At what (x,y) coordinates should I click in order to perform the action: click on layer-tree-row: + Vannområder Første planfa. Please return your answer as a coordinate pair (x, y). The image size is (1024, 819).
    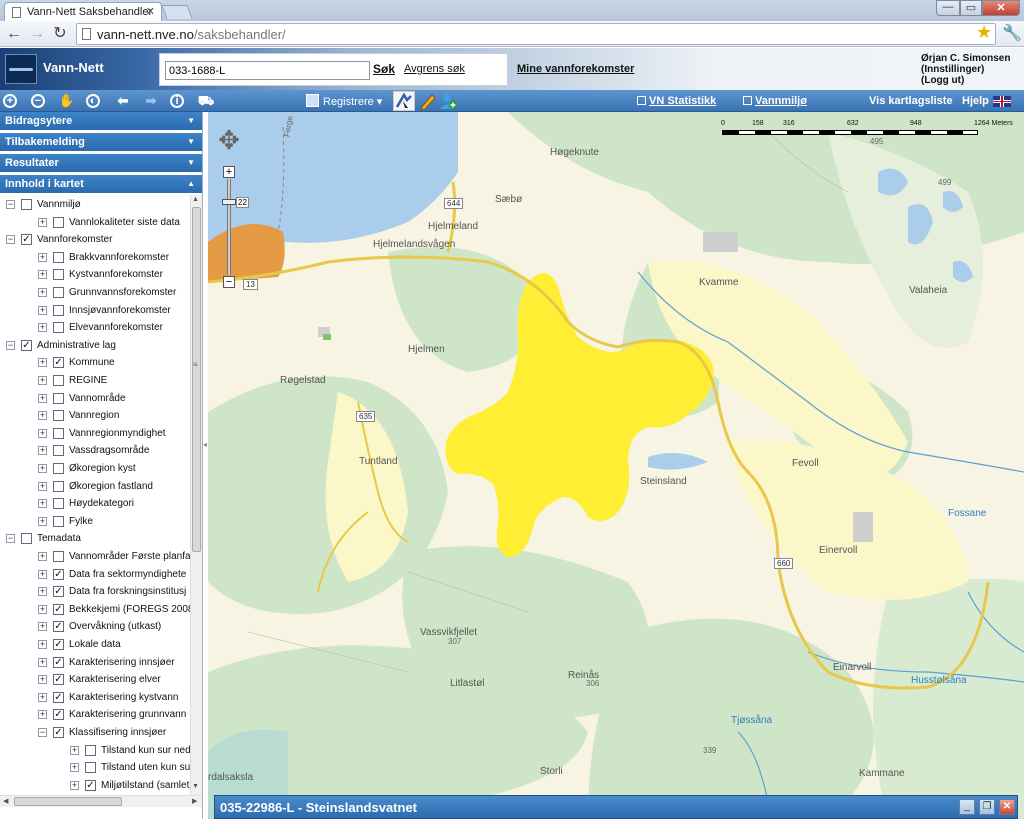
    Looking at the image, I should click on (95, 557).